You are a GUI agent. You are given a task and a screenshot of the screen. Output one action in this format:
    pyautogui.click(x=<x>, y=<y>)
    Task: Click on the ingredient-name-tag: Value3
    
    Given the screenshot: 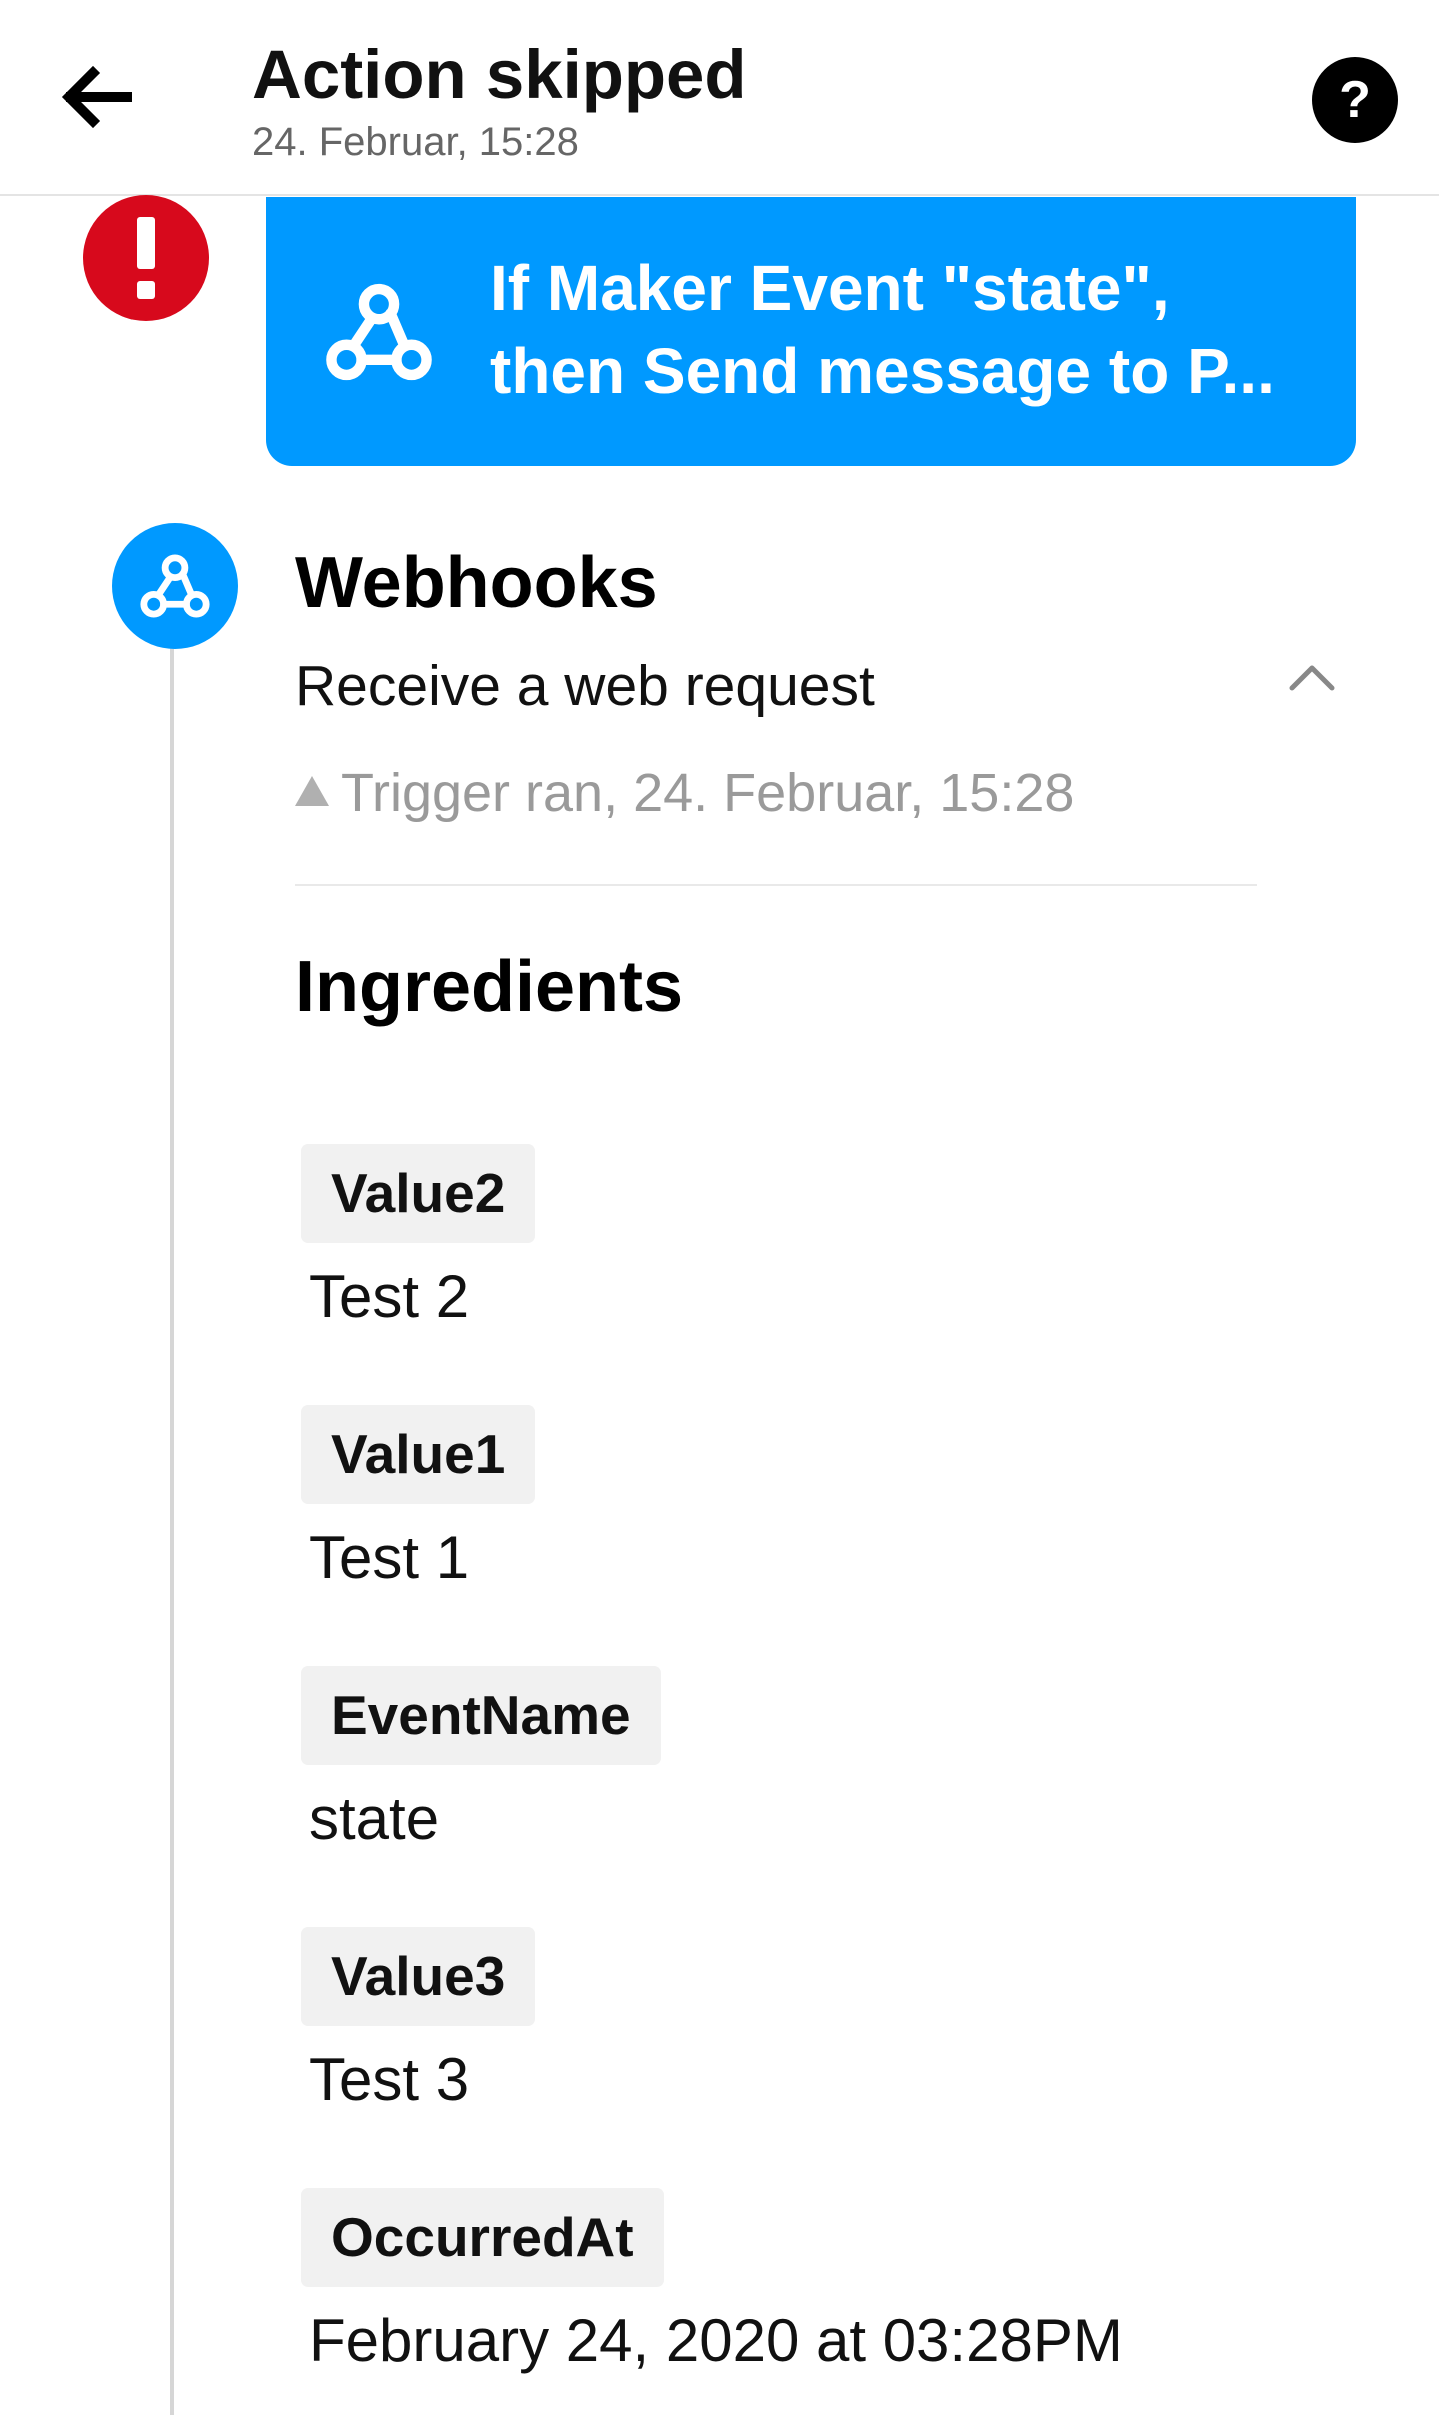 What is the action you would take?
    pyautogui.click(x=418, y=1976)
    